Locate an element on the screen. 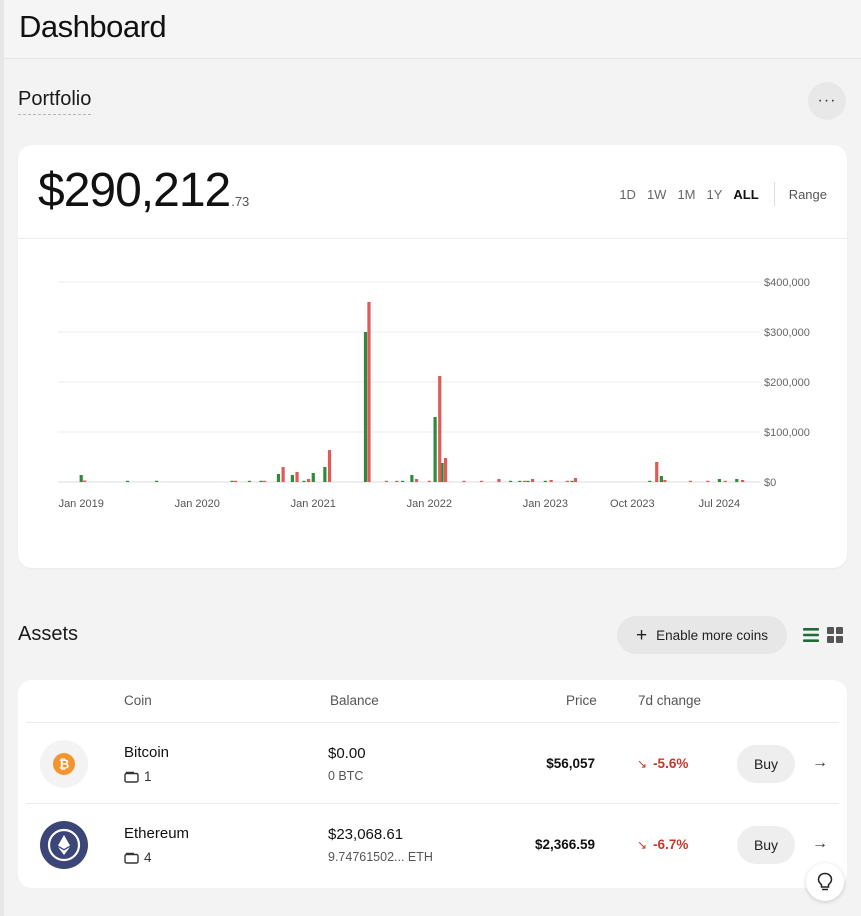 The width and height of the screenshot is (861, 916). header-divider is located at coordinates (432, 722).